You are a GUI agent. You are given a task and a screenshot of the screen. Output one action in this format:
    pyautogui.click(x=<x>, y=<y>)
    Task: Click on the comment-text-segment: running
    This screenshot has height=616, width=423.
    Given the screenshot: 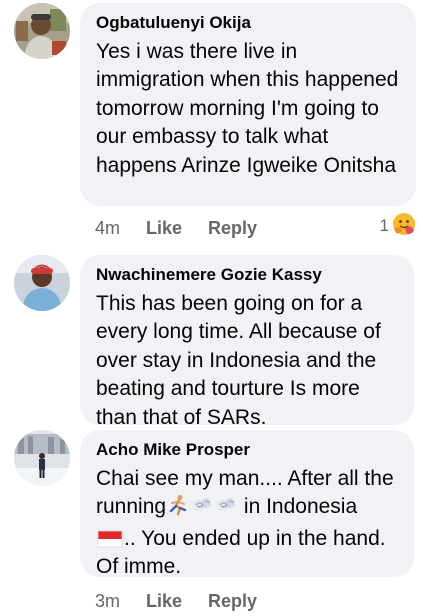 What is the action you would take?
    pyautogui.click(x=131, y=507)
    